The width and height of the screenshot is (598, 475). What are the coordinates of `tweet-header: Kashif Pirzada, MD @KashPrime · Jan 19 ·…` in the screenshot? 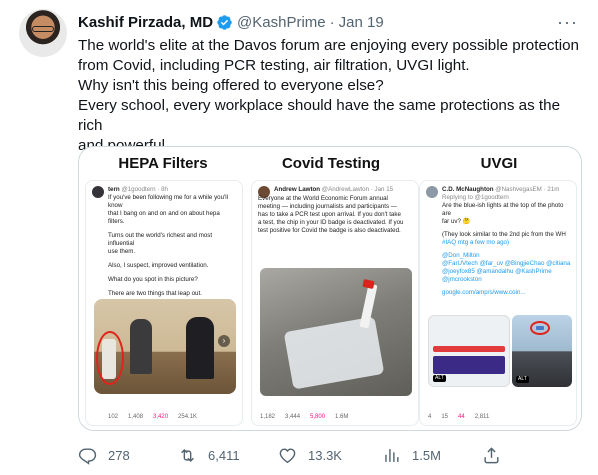 It's located at (331, 22).